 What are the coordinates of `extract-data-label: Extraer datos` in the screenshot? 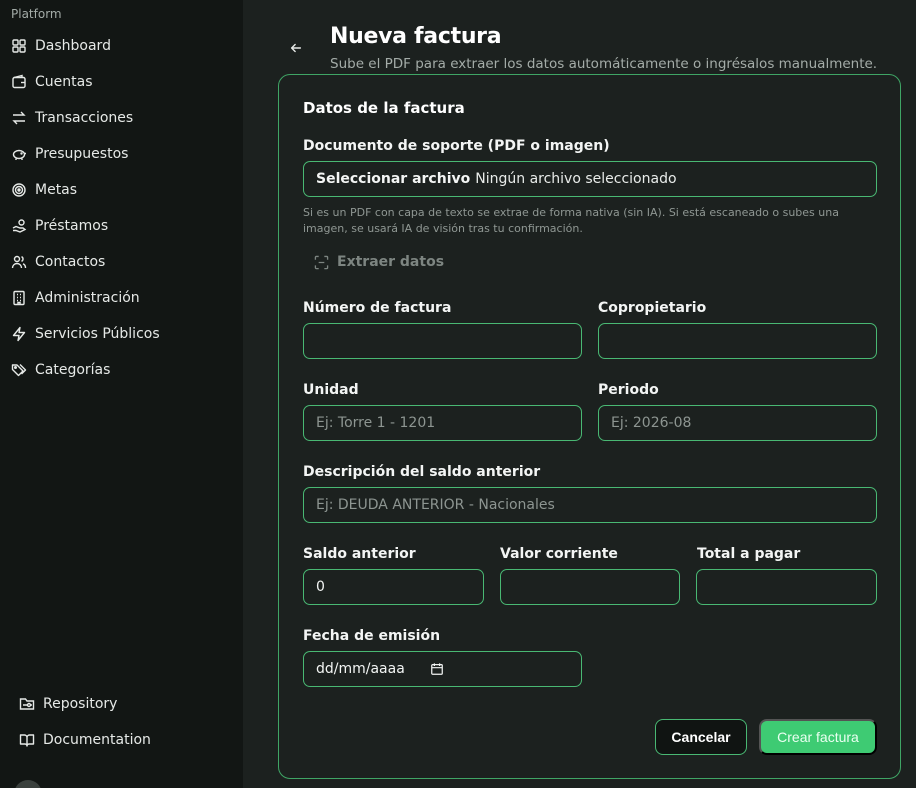 It's located at (391, 262).